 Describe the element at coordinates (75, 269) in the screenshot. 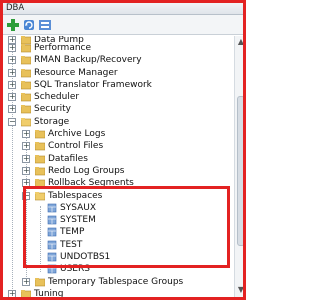

I see `tree-item-label: USERS` at that location.